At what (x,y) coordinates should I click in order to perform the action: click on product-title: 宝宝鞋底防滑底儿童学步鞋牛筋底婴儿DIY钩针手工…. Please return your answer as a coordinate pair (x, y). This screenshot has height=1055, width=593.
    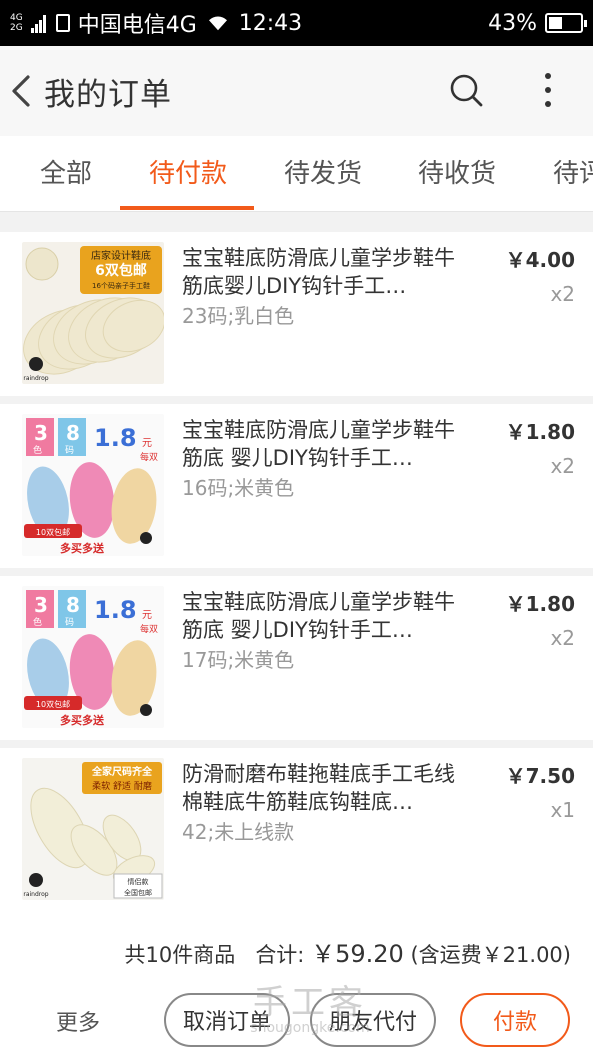
    Looking at the image, I should click on (327, 272).